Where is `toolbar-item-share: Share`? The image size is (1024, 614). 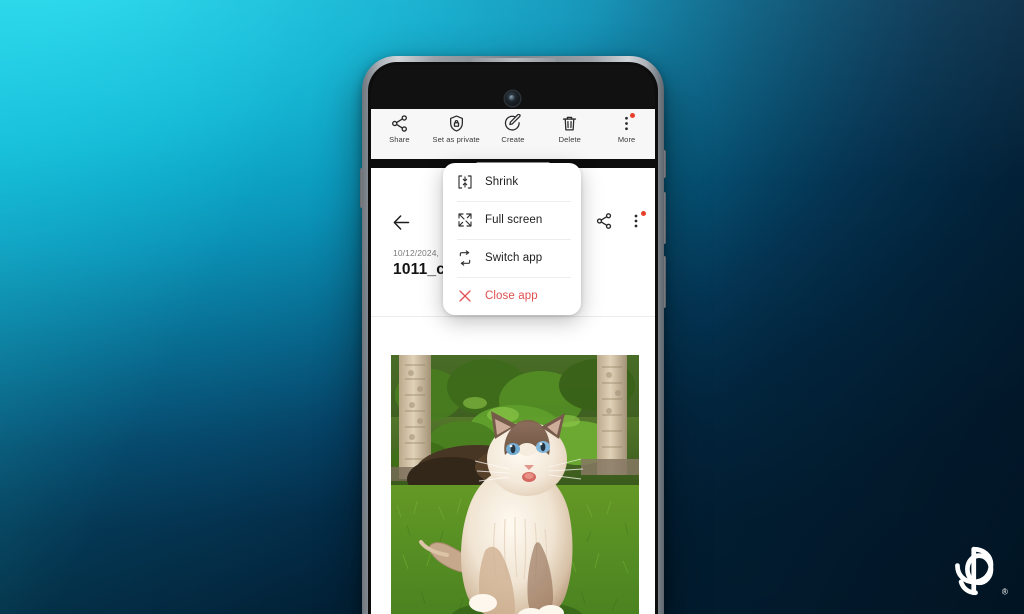 toolbar-item-share: Share is located at coordinates (399, 129).